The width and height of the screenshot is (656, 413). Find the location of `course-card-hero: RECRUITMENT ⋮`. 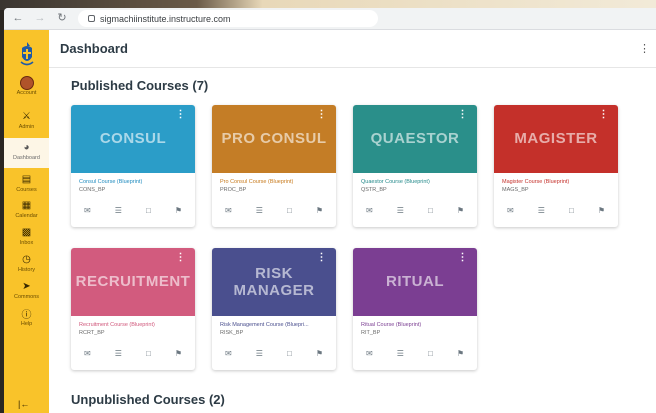

course-card-hero: RECRUITMENT ⋮ is located at coordinates (133, 282).